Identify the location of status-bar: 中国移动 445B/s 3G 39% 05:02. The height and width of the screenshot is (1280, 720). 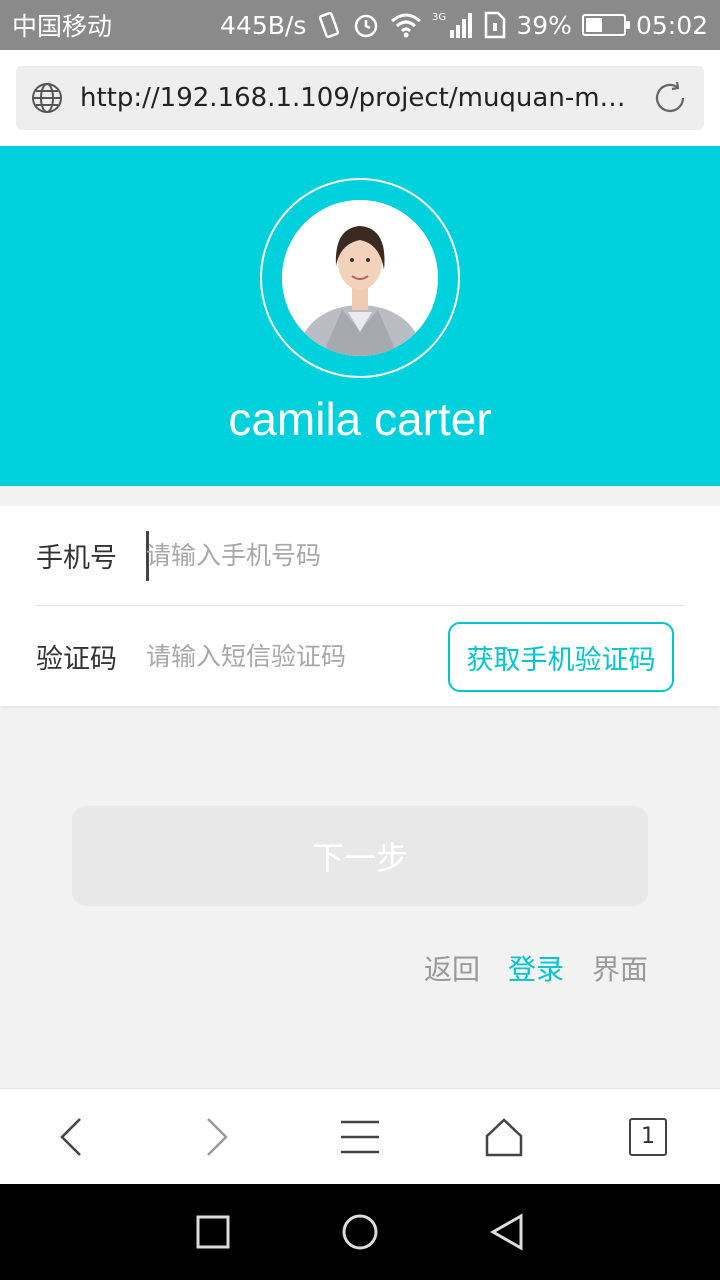
(360, 25).